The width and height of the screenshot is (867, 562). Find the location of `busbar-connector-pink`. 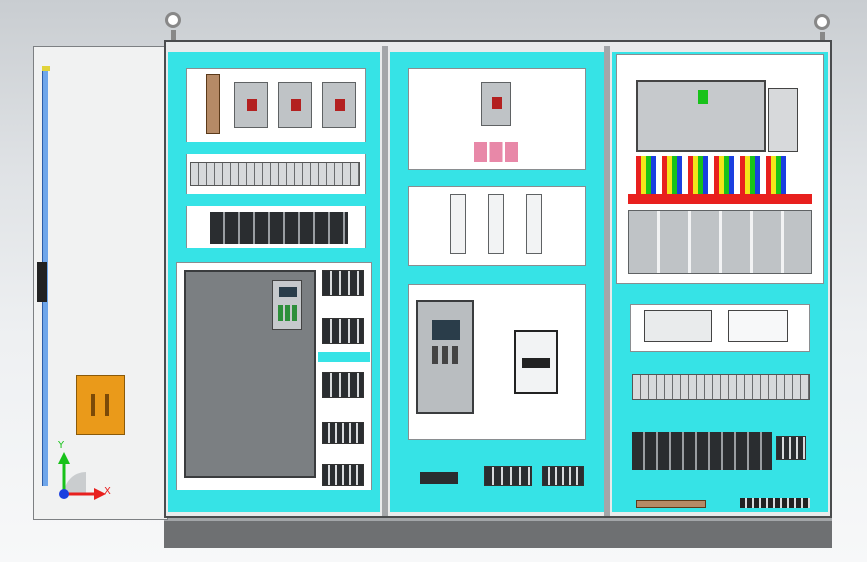

busbar-connector-pink is located at coordinates (496, 152).